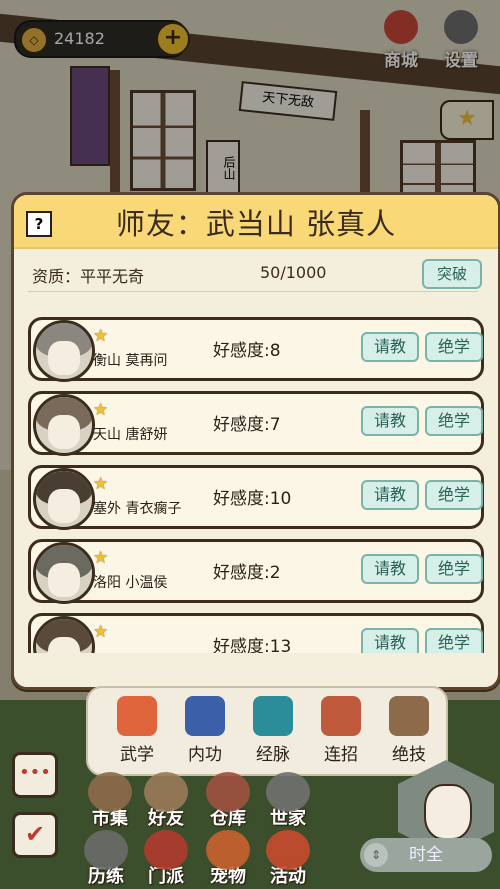 This screenshot has height=889, width=500. I want to click on sect-icon, so click(166, 850).